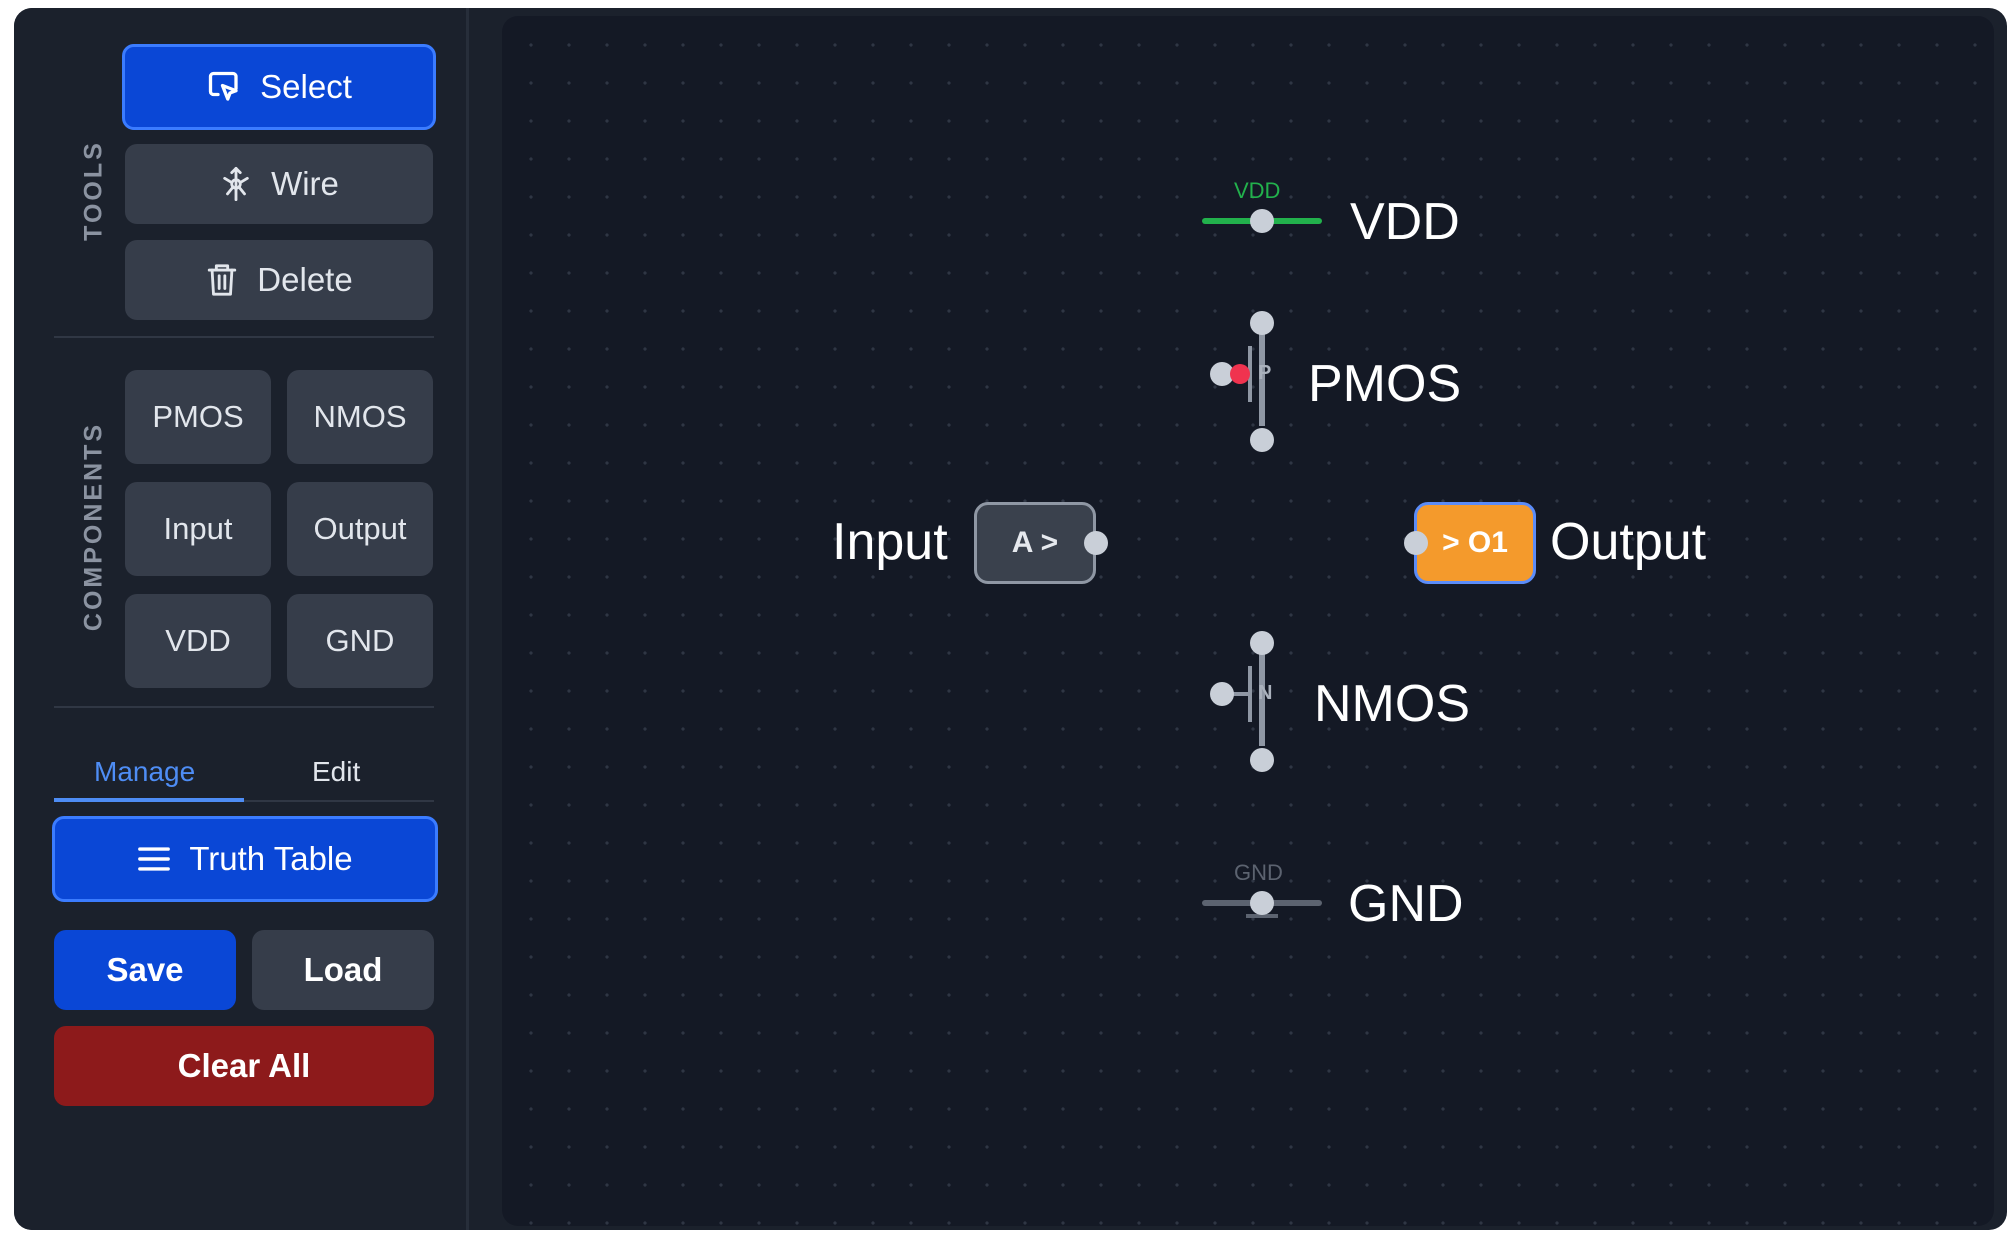 Image resolution: width=2010 pixels, height=1238 pixels. Describe the element at coordinates (1265, 693) in the screenshot. I see `nmos-type-letter: N` at that location.